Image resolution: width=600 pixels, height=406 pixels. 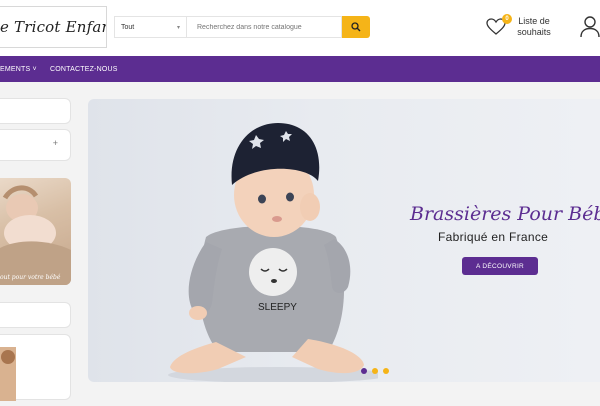 What do you see at coordinates (35, 315) in the screenshot?
I see `sidebar-block-bottom` at bounding box center [35, 315].